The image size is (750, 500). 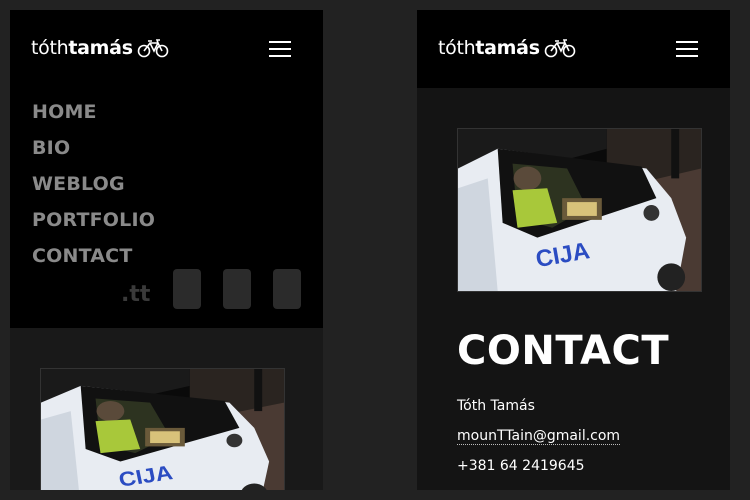 I want to click on contact-email-link: mounTTain@gmail.com, so click(x=539, y=436).